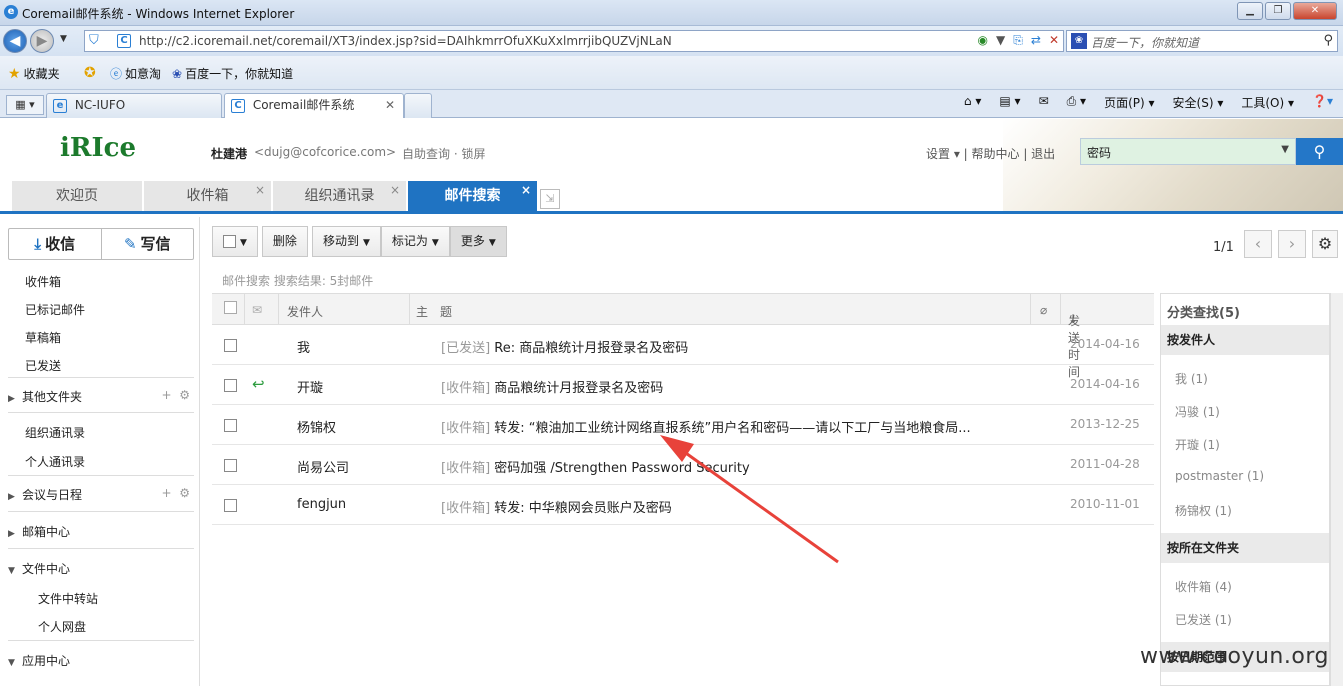  What do you see at coordinates (34, 73) in the screenshot?
I see `favorites-button: ★ 收藏夹` at bounding box center [34, 73].